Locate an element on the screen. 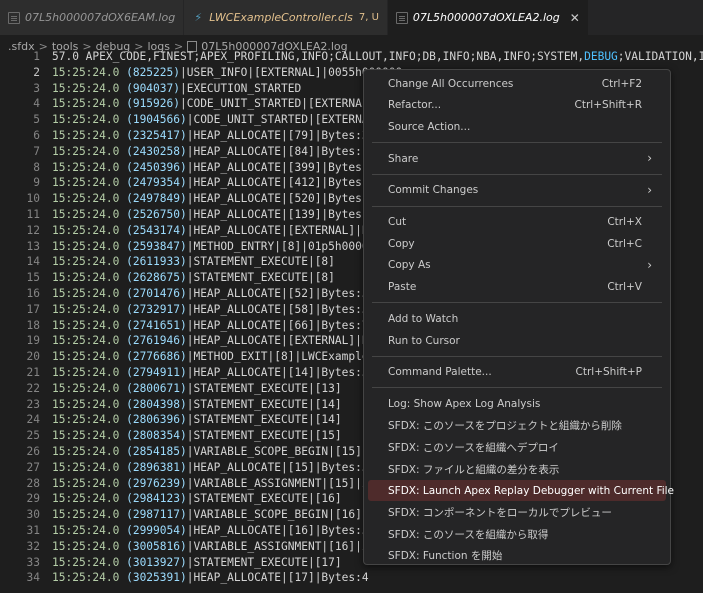  line-number: 2 is located at coordinates (36, 72).